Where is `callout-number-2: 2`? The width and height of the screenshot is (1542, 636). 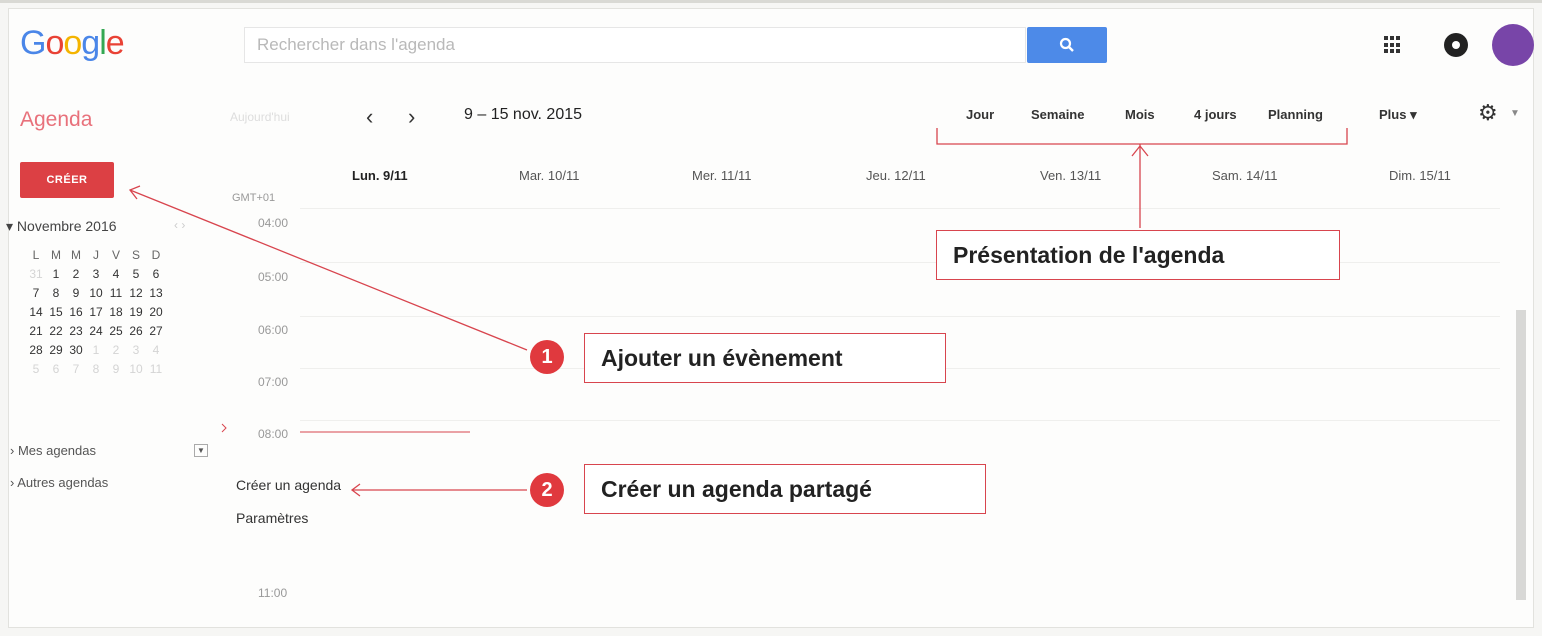
callout-number-2: 2 is located at coordinates (547, 490).